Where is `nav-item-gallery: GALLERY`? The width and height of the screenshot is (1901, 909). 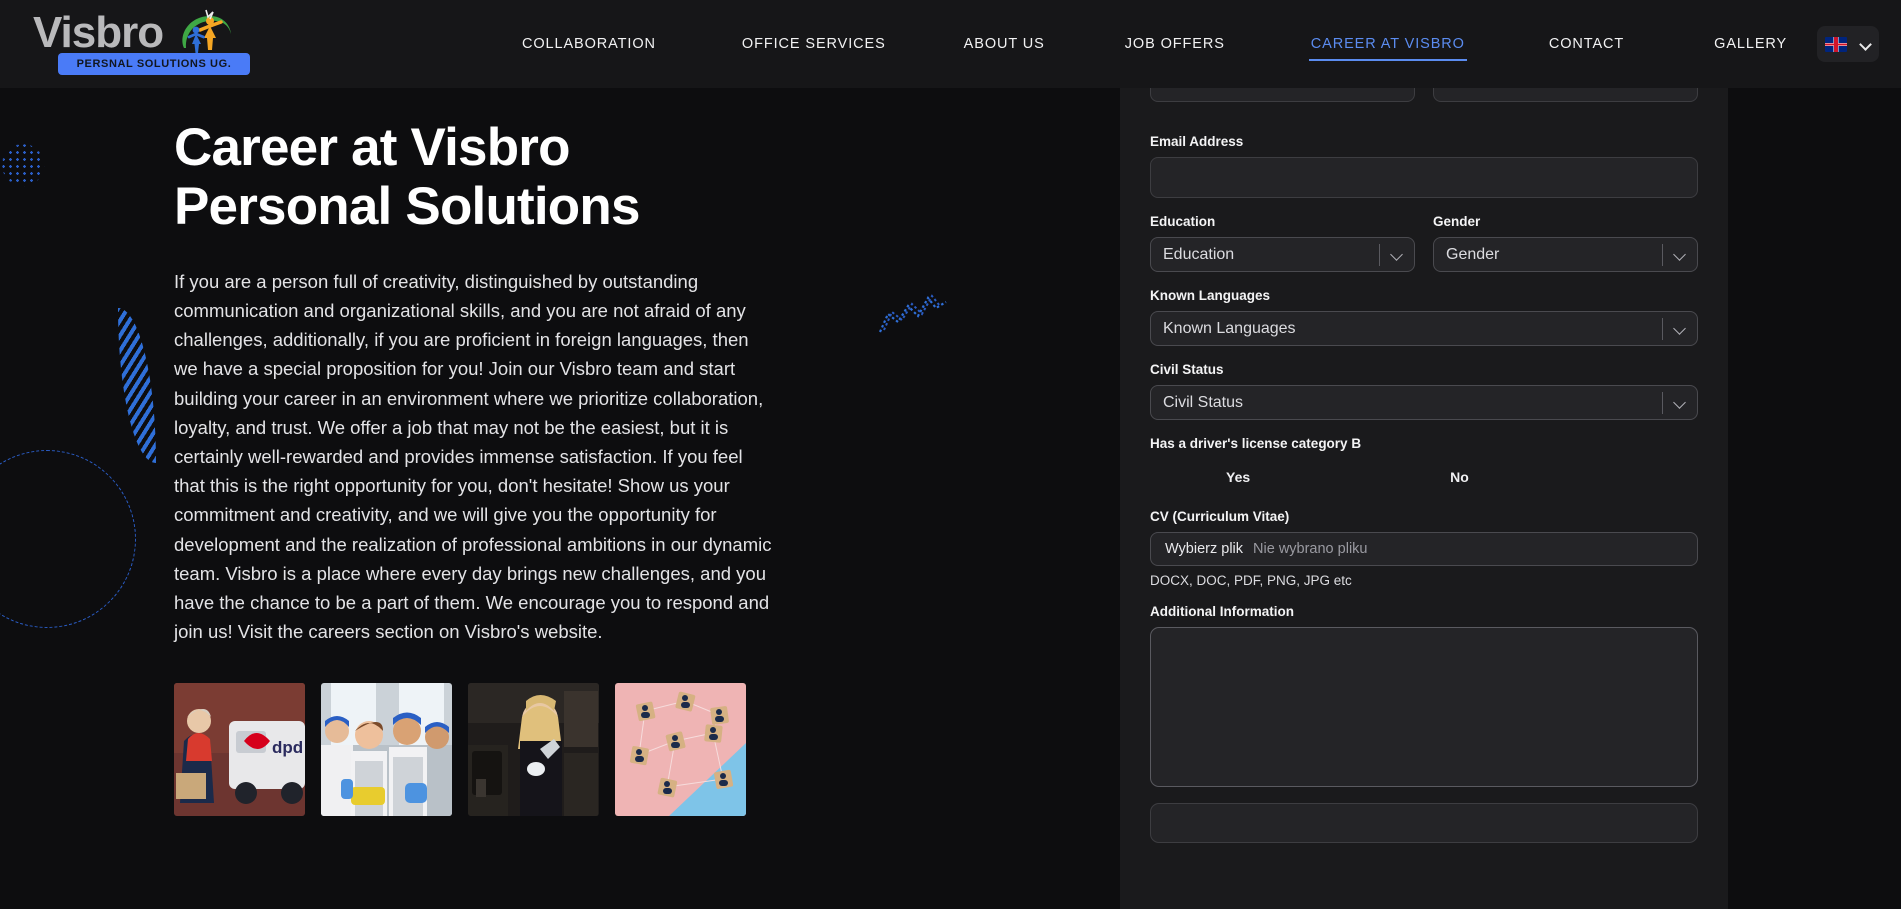
nav-item-gallery: GALLERY is located at coordinates (1750, 44).